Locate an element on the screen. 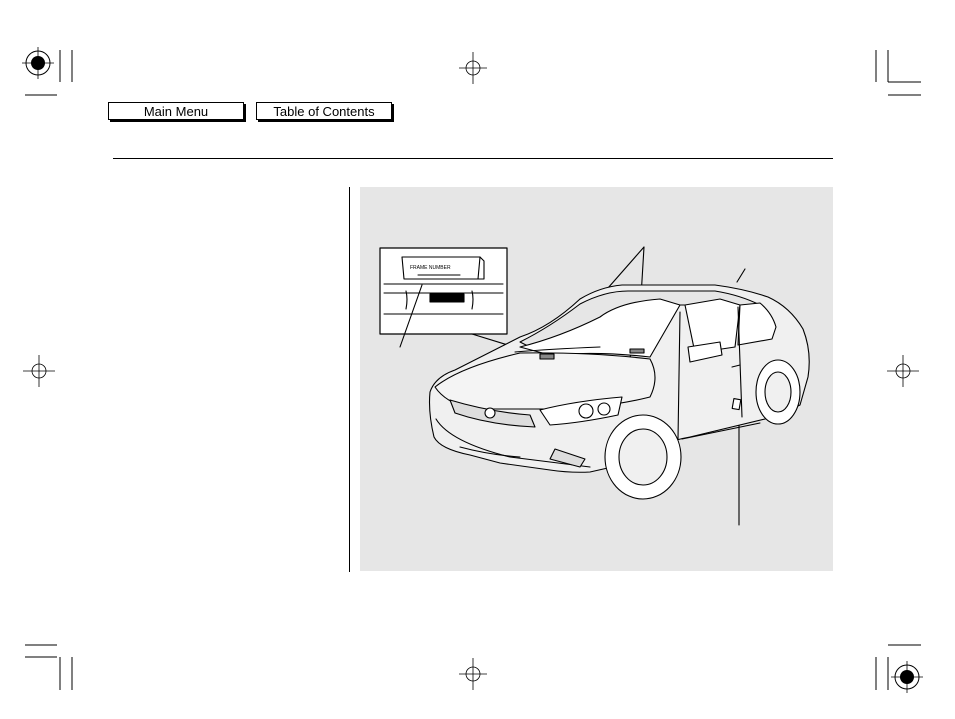  frame-number-label: FRAME NUMBER is located at coordinates (430, 268).